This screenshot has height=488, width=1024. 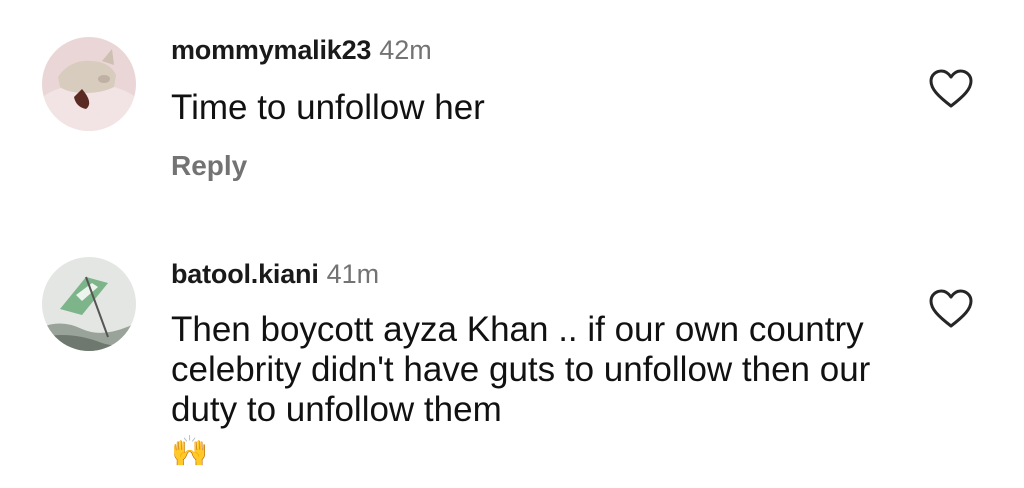 I want to click on username: batool.kiani, so click(x=245, y=274).